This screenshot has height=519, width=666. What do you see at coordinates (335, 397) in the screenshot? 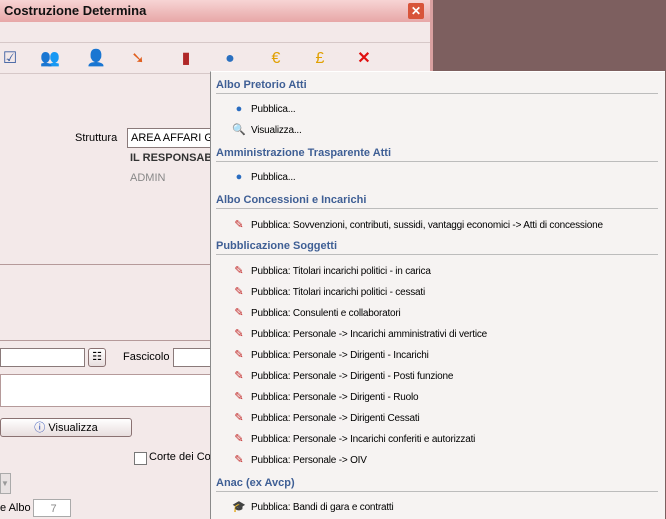
I see `item-label: Pubblica: Personale -> Dirigenti - Ruolo` at bounding box center [335, 397].